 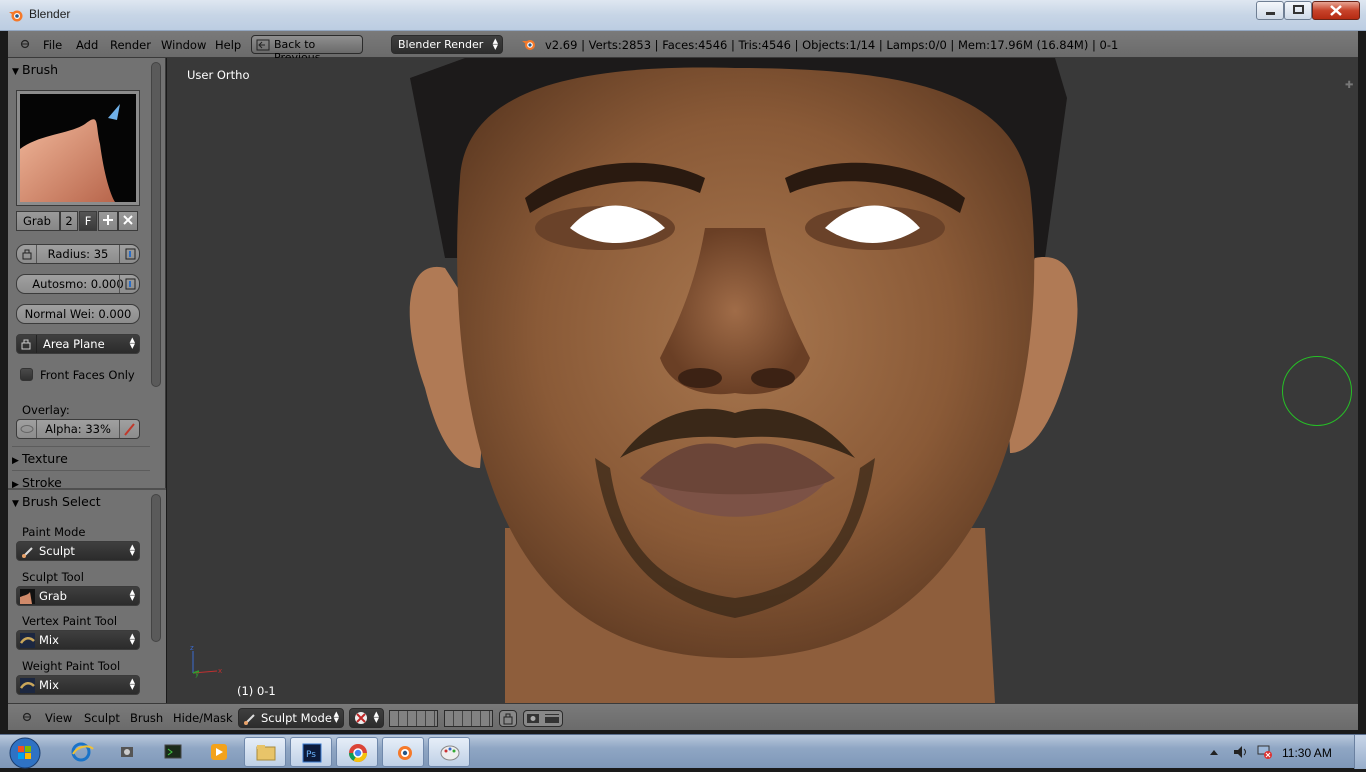 What do you see at coordinates (156, 224) in the screenshot?
I see `tool-shelf-scrollbar` at bounding box center [156, 224].